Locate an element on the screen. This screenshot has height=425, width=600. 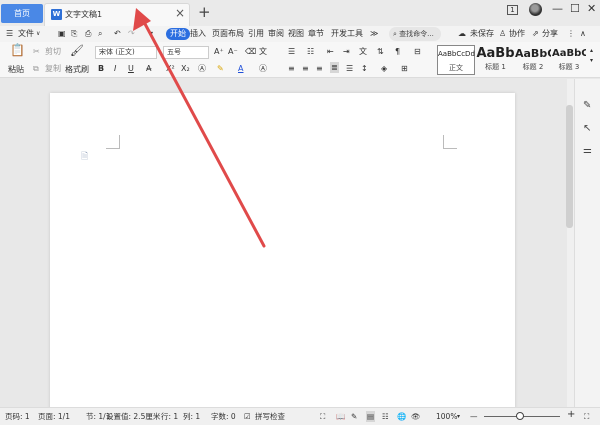
cloud-icon: ☁ is located at coordinates (462, 34).